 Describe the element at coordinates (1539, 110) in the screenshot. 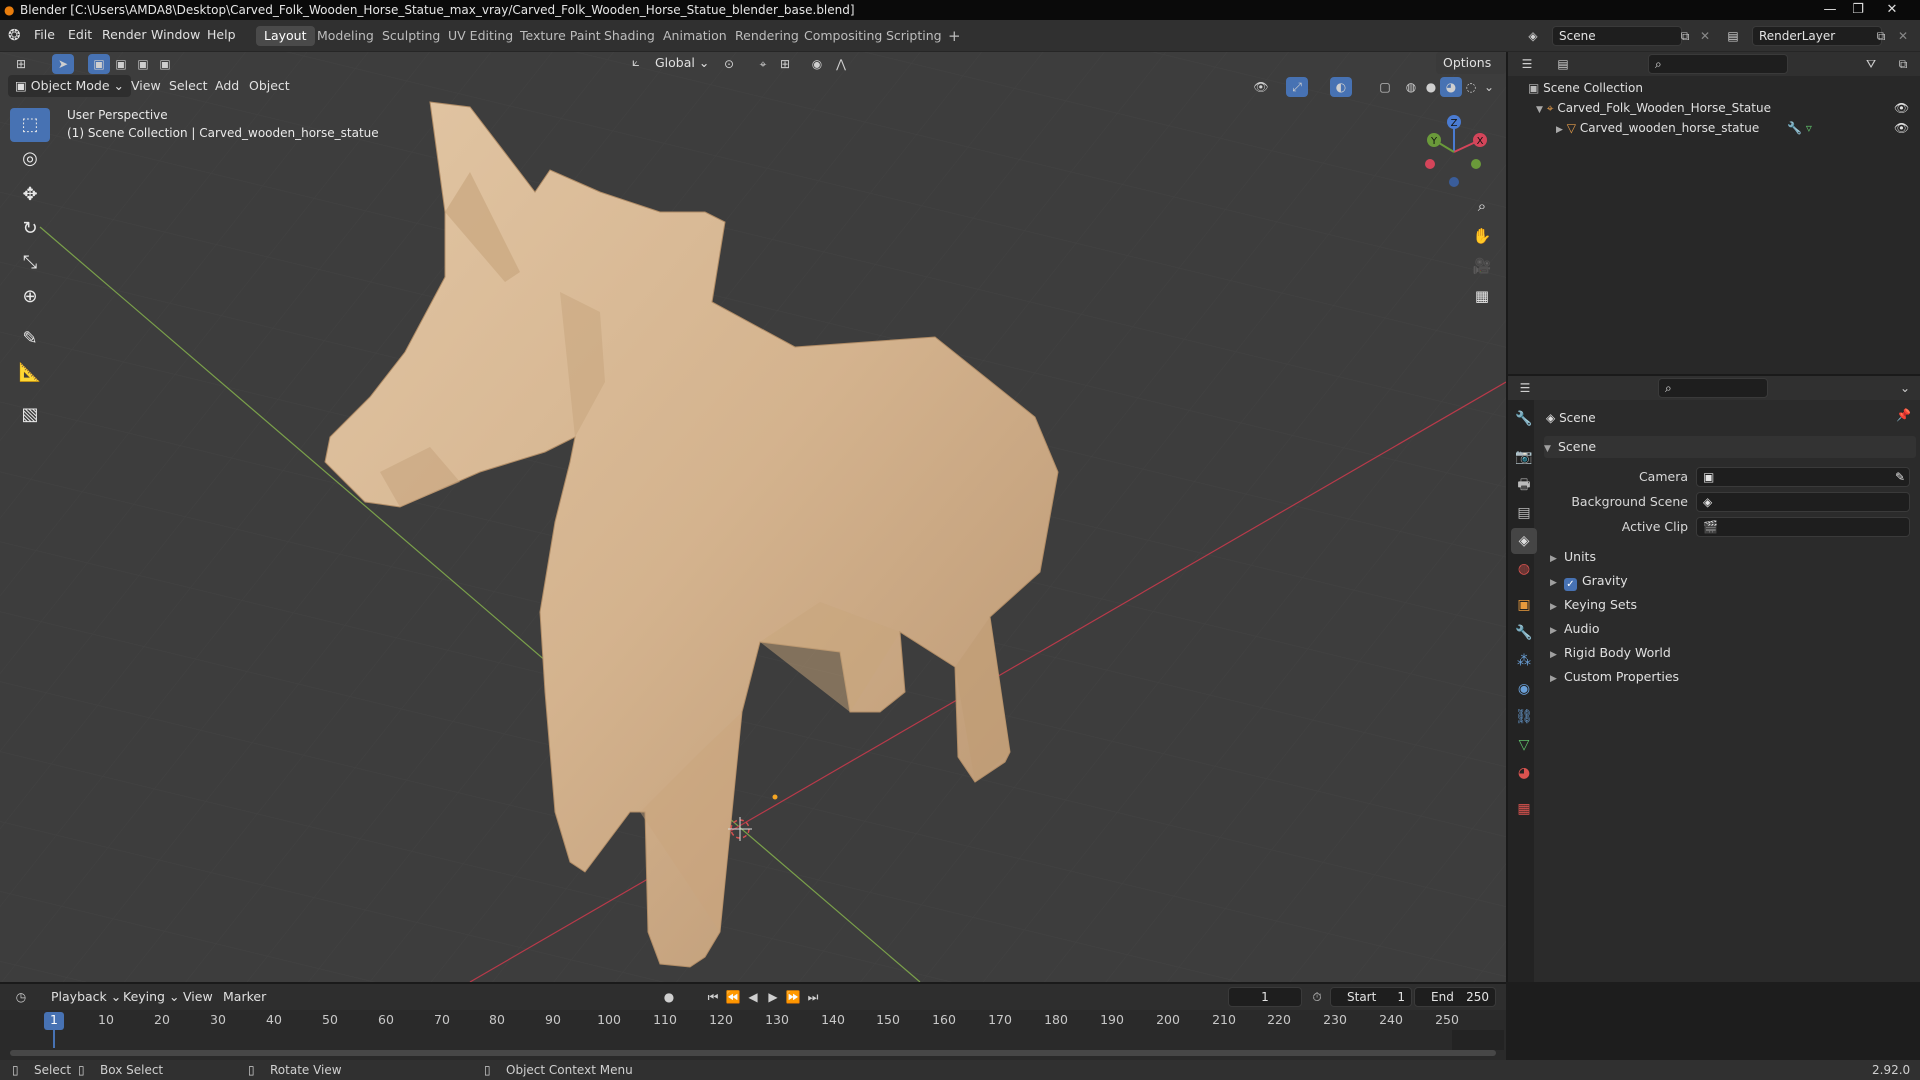

I see `expand-arrow-icon: ▼` at that location.